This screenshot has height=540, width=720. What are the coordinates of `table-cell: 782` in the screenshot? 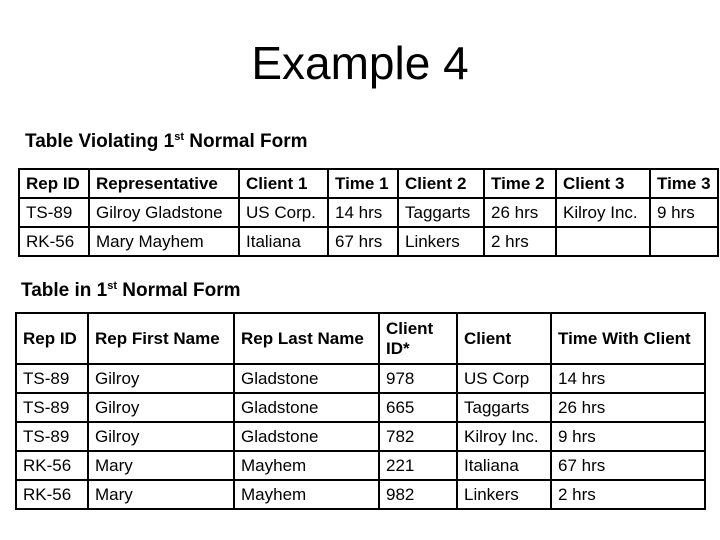 It's located at (418, 436).